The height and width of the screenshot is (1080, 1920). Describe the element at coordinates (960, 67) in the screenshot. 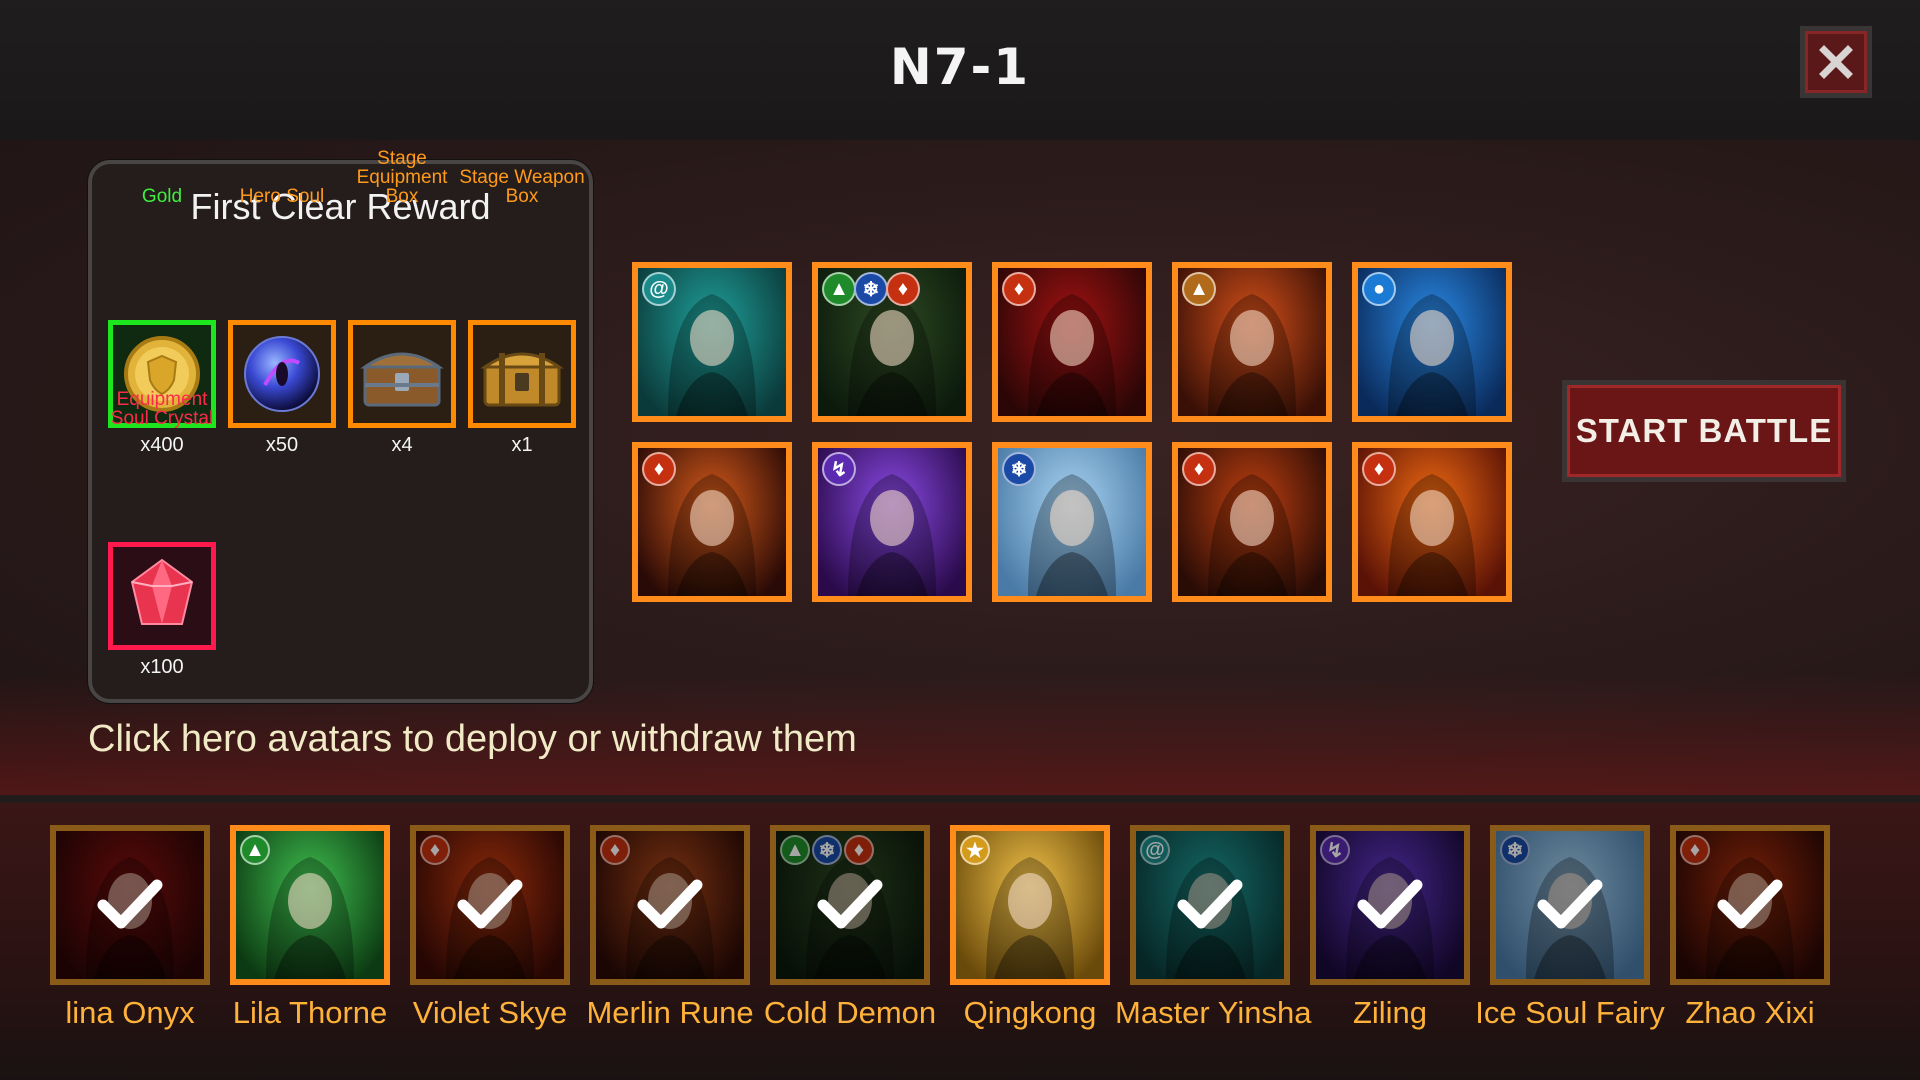

I see `stage-title: N7-1` at that location.